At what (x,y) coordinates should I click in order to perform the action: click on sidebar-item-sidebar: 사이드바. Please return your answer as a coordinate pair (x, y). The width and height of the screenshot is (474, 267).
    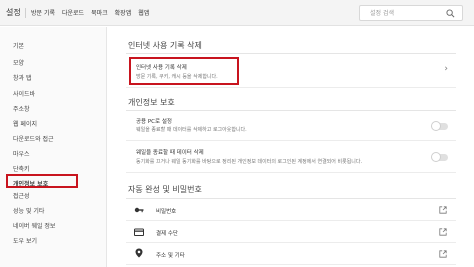
    Looking at the image, I should click on (24, 93).